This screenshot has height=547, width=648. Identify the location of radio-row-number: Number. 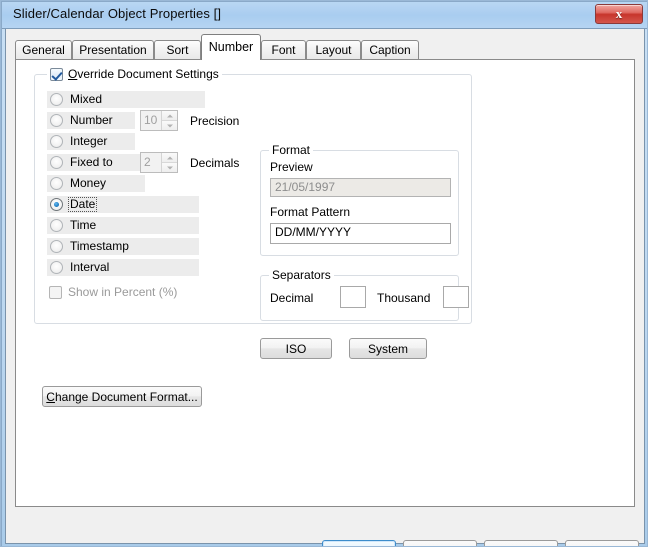
(91, 120).